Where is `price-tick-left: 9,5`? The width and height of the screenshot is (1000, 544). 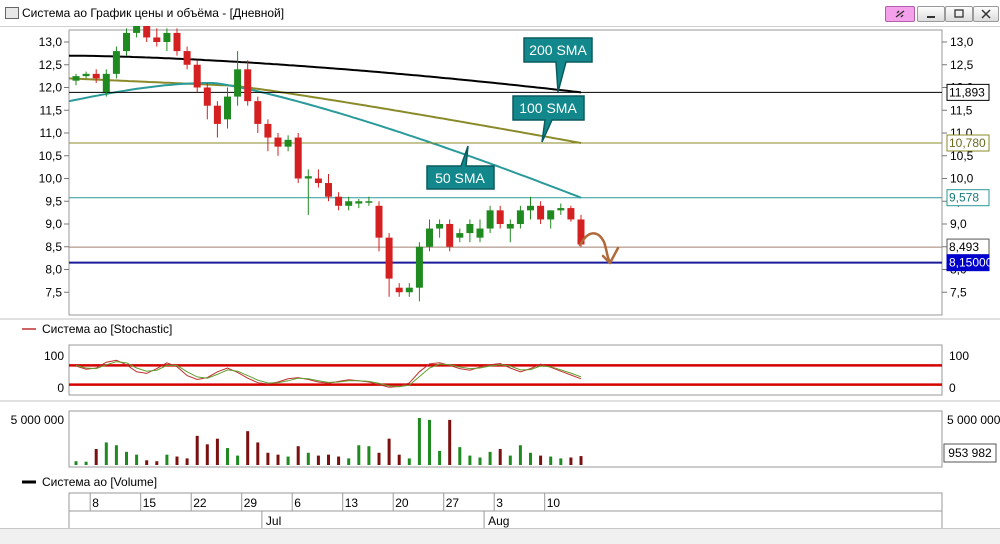
price-tick-left: 9,5 is located at coordinates (53, 201).